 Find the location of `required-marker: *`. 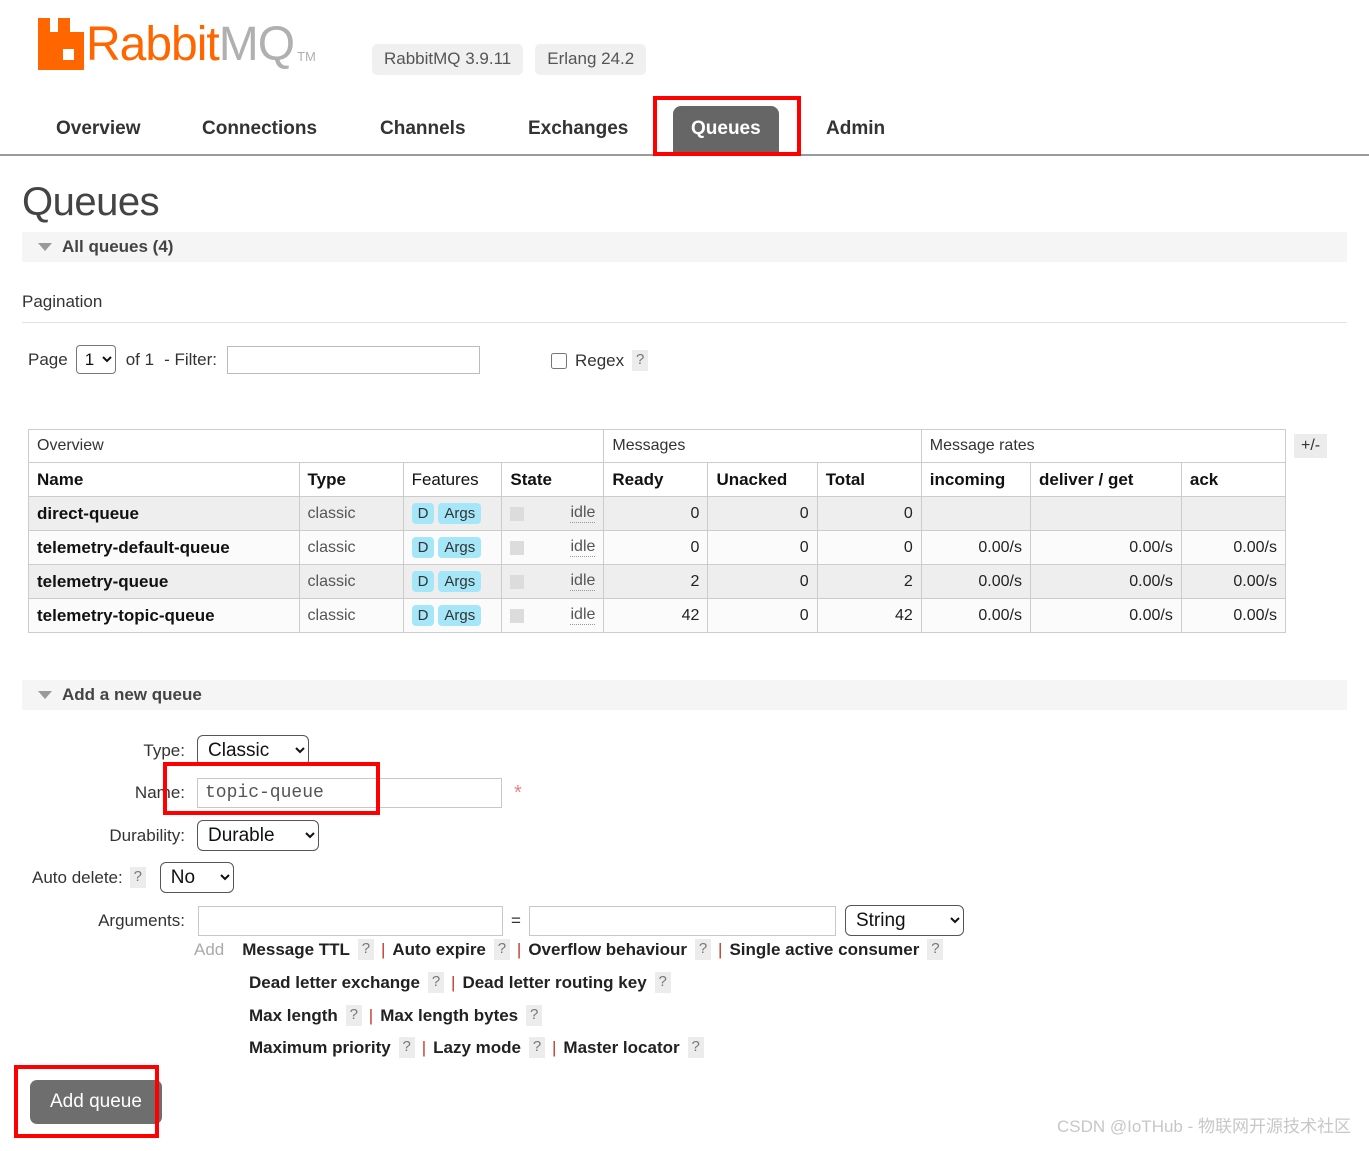

required-marker: * is located at coordinates (518, 792).